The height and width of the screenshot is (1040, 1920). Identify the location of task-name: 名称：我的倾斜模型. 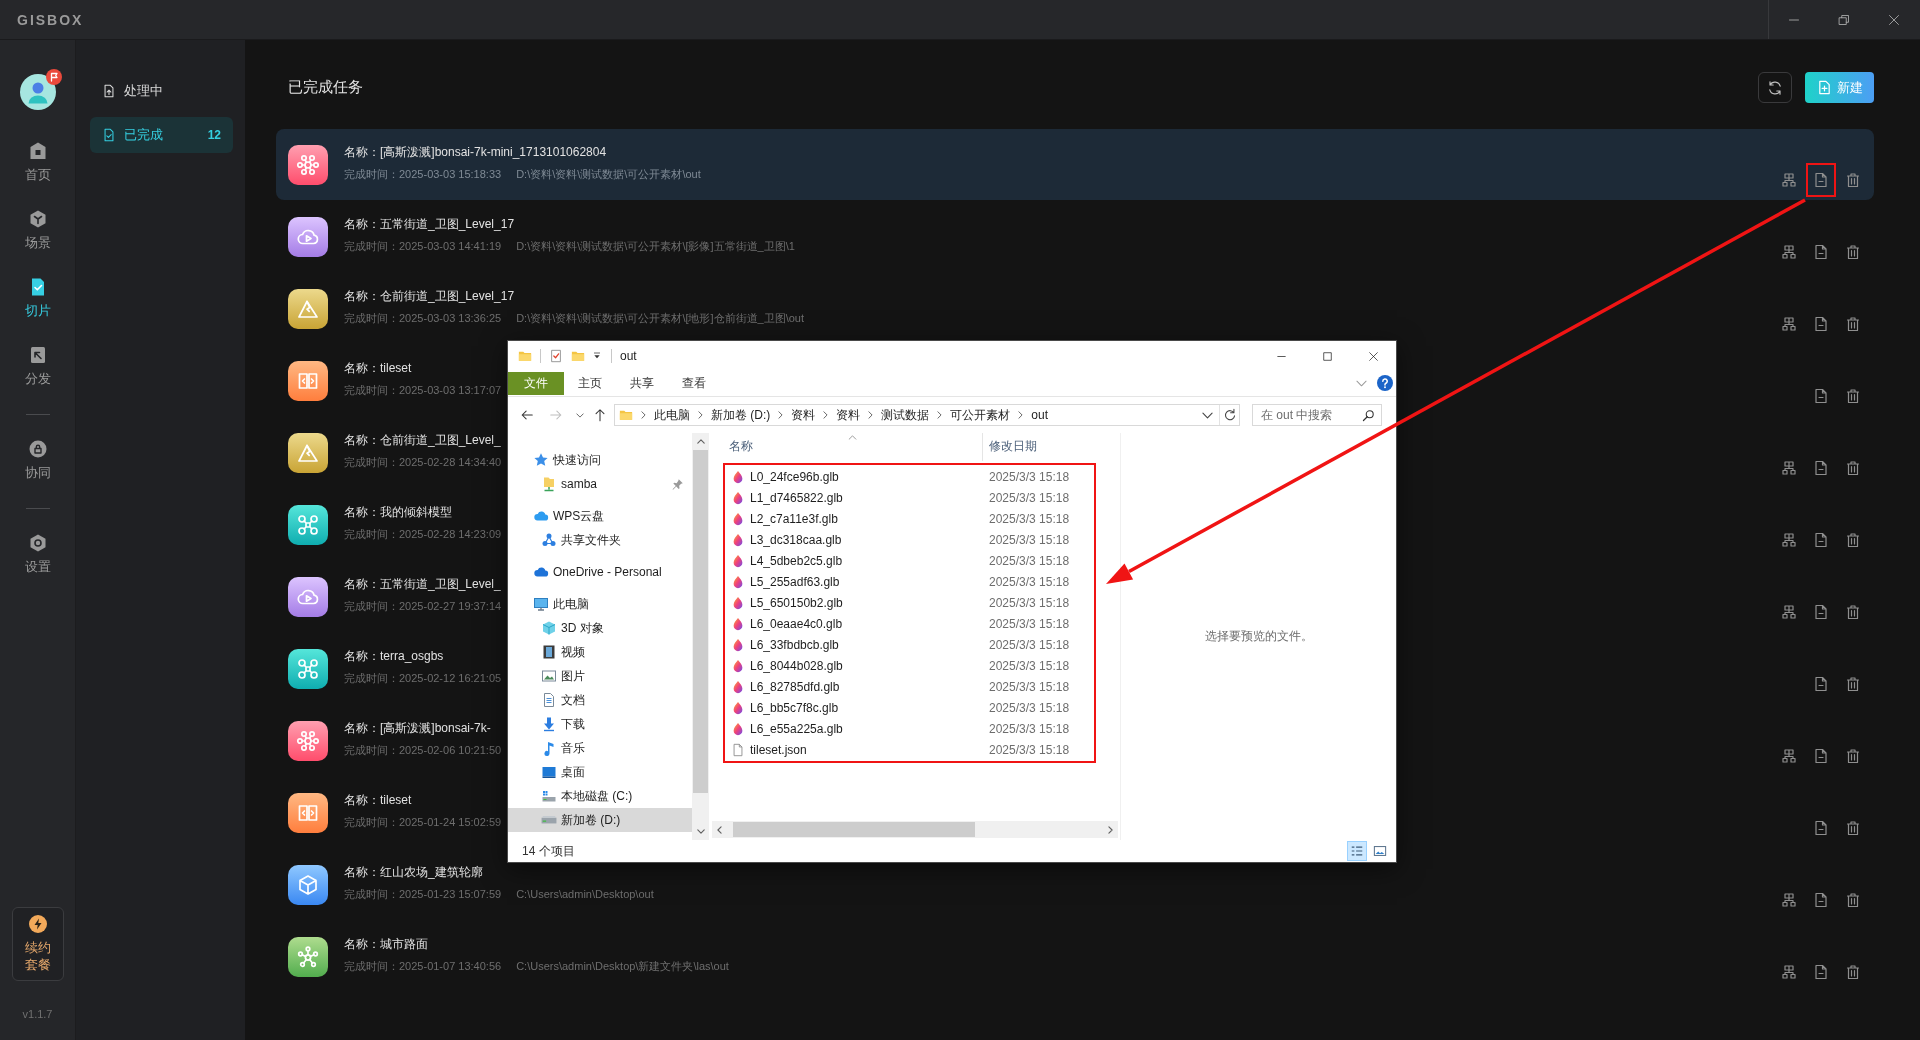
(398, 512).